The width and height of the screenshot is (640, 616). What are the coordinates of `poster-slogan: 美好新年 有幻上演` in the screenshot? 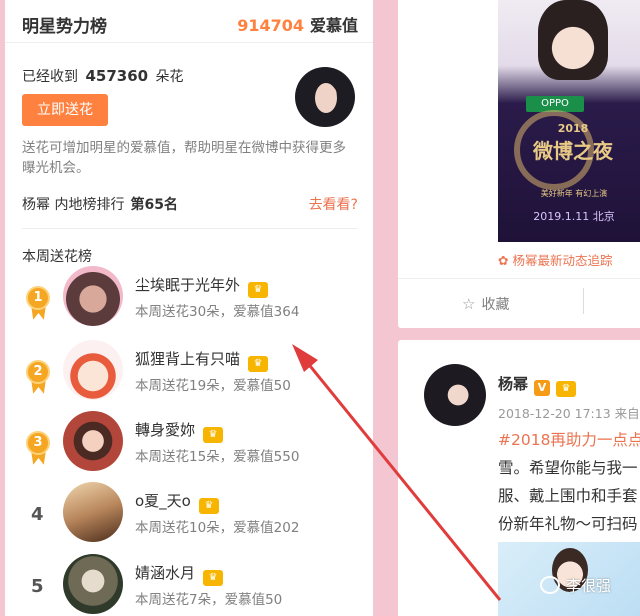 It's located at (574, 193).